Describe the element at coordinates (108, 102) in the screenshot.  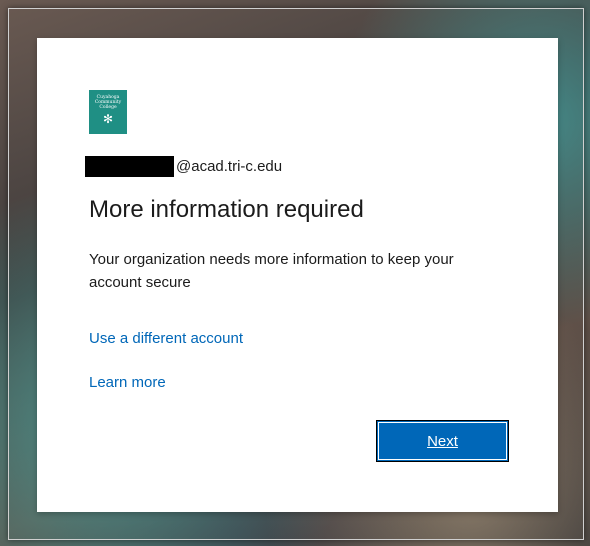
I see `logo-text: Cuyahoga Community College` at that location.